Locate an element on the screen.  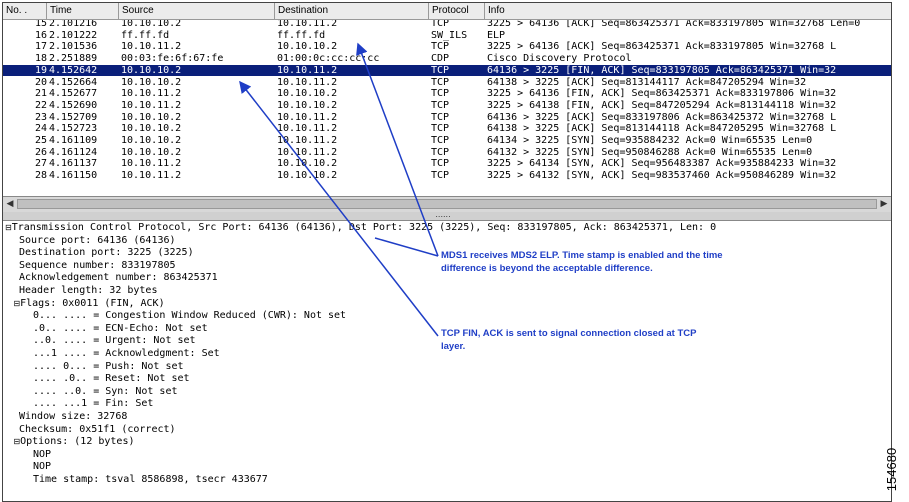
arrow-to-fin-ack is located at coordinates (339, 208).